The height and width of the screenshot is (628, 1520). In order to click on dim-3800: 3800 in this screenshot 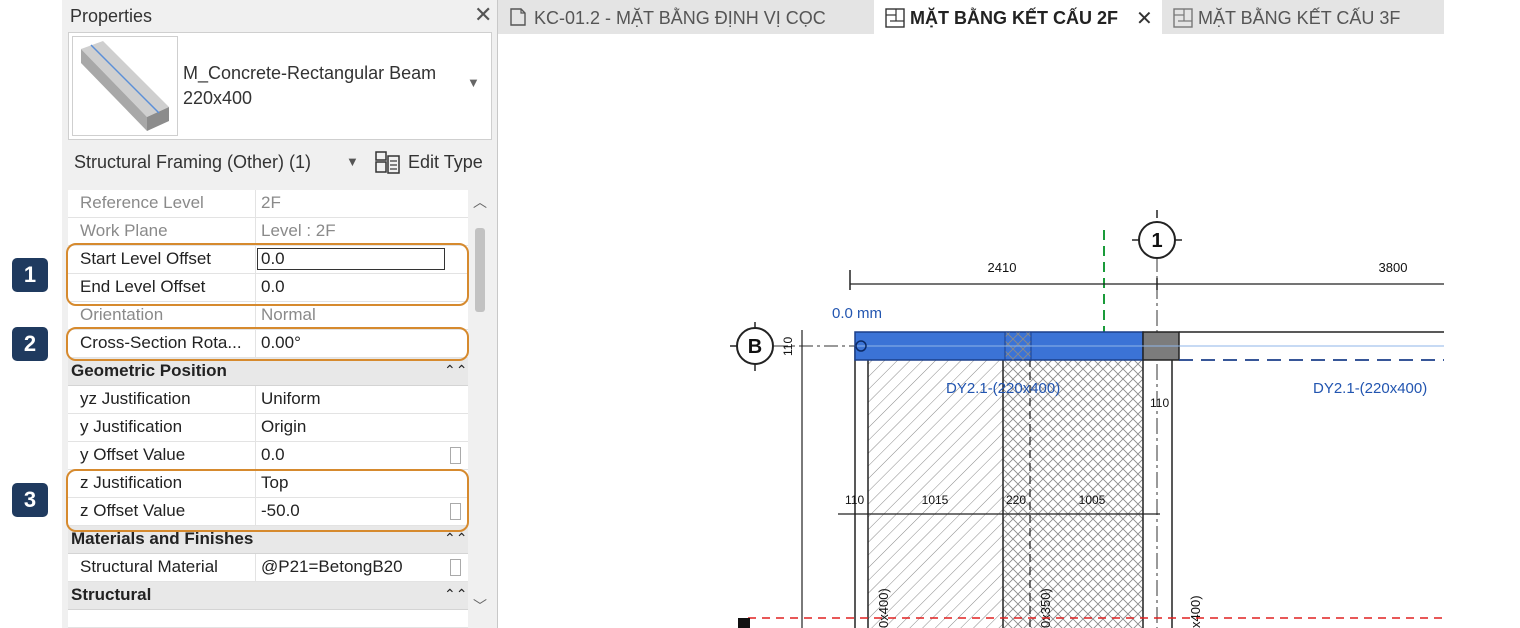, I will do `click(1393, 267)`.